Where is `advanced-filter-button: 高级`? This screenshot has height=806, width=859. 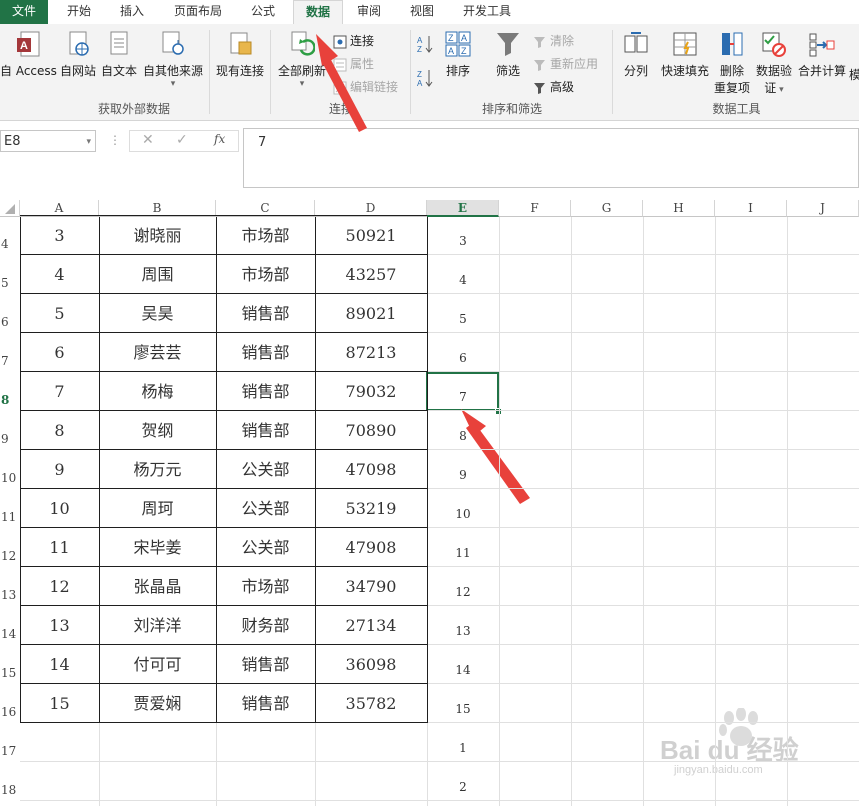
advanced-filter-button: 高级 is located at coordinates (553, 86).